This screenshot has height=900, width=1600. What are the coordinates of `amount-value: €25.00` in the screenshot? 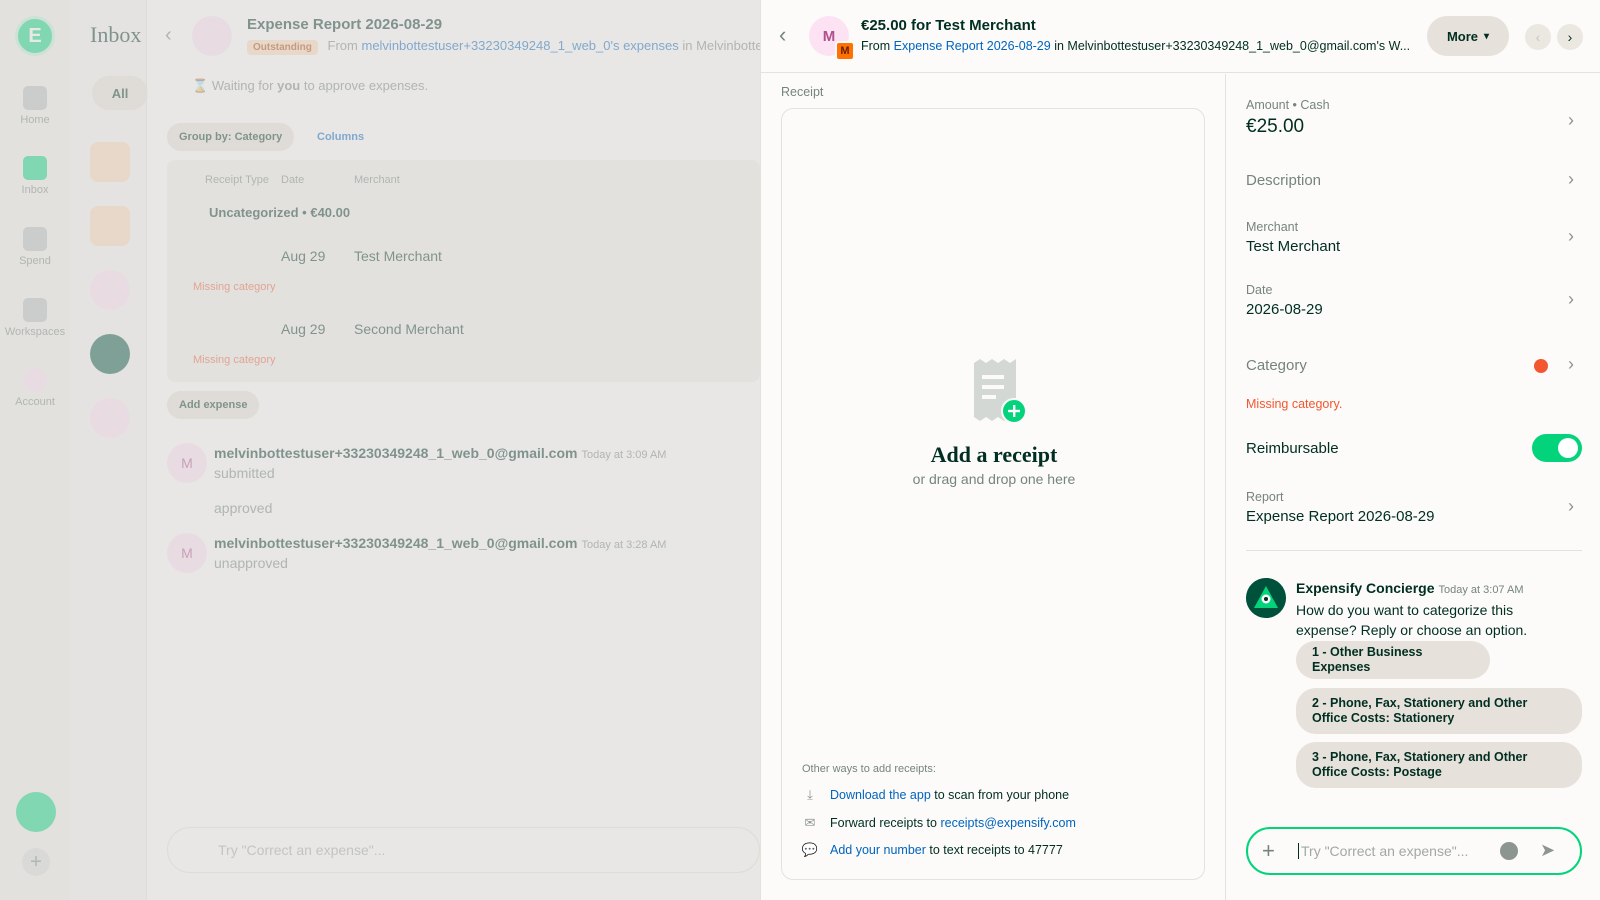 It's located at (1275, 126).